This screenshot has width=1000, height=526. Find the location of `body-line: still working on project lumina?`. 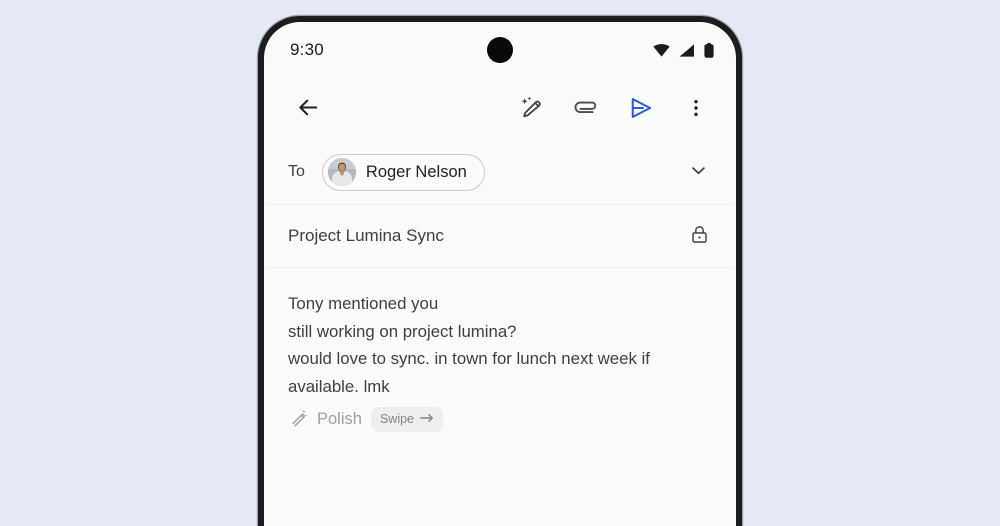

body-line: still working on project lumina? is located at coordinates (402, 331).